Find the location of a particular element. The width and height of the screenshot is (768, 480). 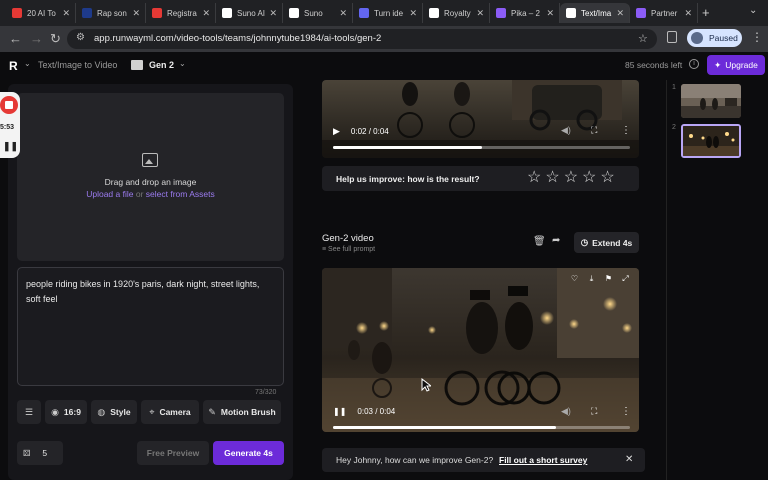

video-player: ♡ ⤓ ⚑ ⤢ ❚❚ 0:03 / 0:04 ◀) ⛶ ⋮ is located at coordinates (480, 350).